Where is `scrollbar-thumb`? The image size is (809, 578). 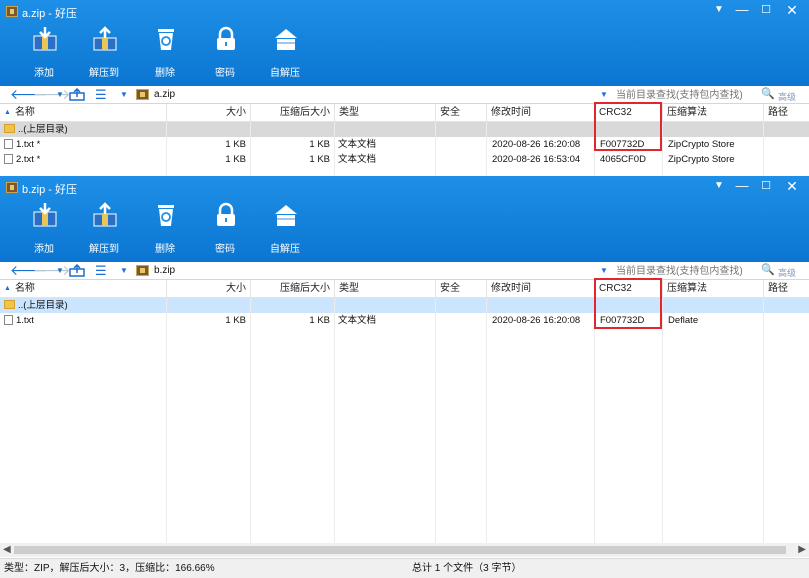
scrollbar-thumb is located at coordinates (400, 550).